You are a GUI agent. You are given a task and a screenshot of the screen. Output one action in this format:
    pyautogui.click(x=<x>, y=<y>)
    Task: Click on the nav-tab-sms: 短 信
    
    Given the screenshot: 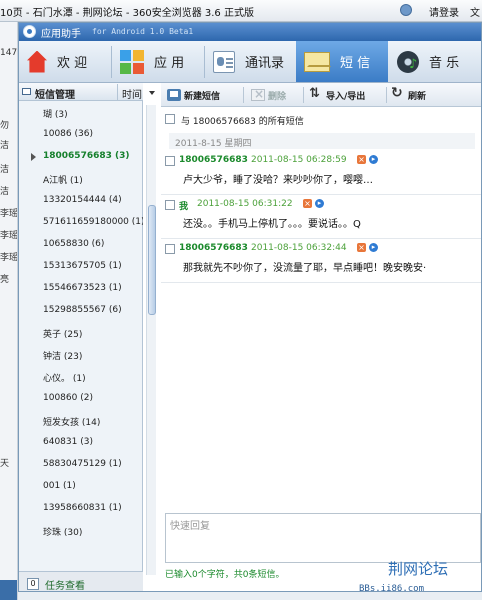 What is the action you would take?
    pyautogui.click(x=342, y=61)
    